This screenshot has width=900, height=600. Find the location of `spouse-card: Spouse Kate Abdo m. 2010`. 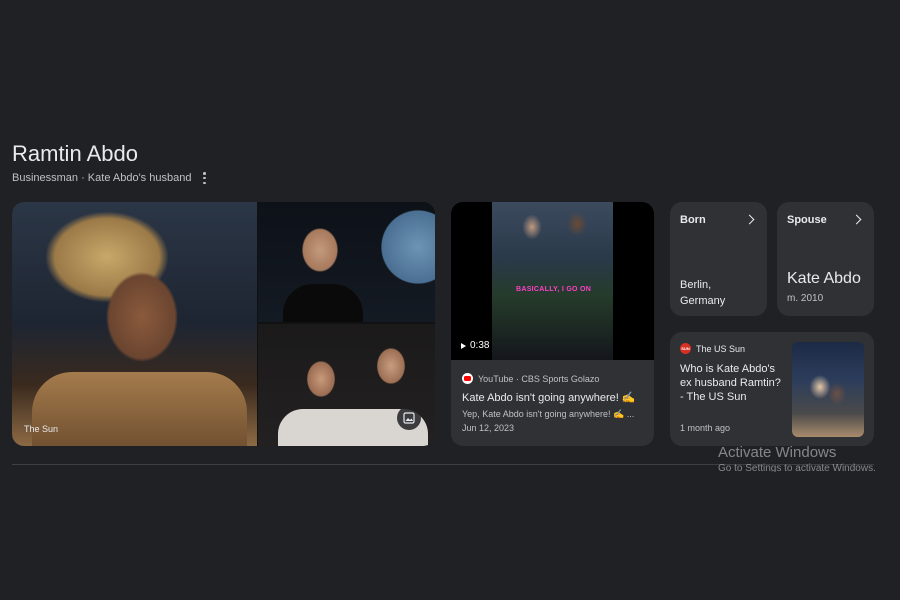

spouse-card: Spouse Kate Abdo m. 2010 is located at coordinates (825, 259).